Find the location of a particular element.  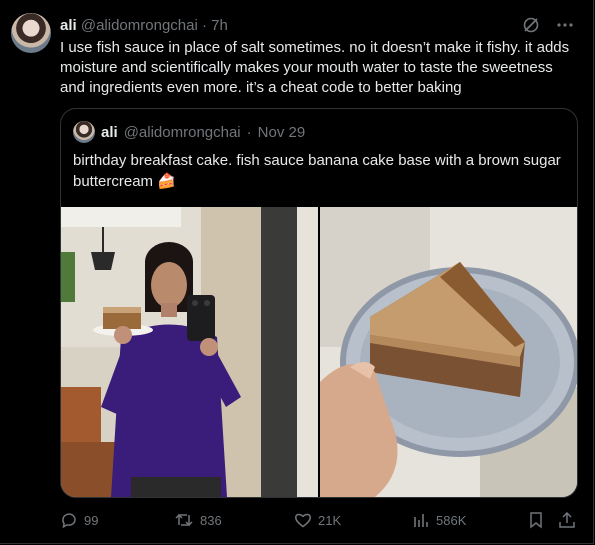

bookmark-button is located at coordinates (536, 520).